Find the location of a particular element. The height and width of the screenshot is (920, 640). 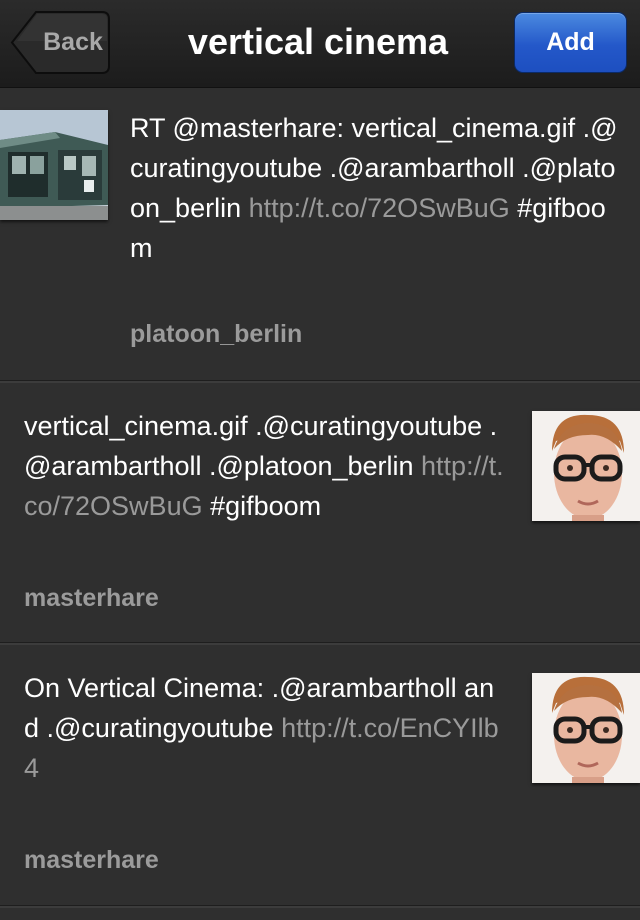

back-button: Back is located at coordinates (60, 42).